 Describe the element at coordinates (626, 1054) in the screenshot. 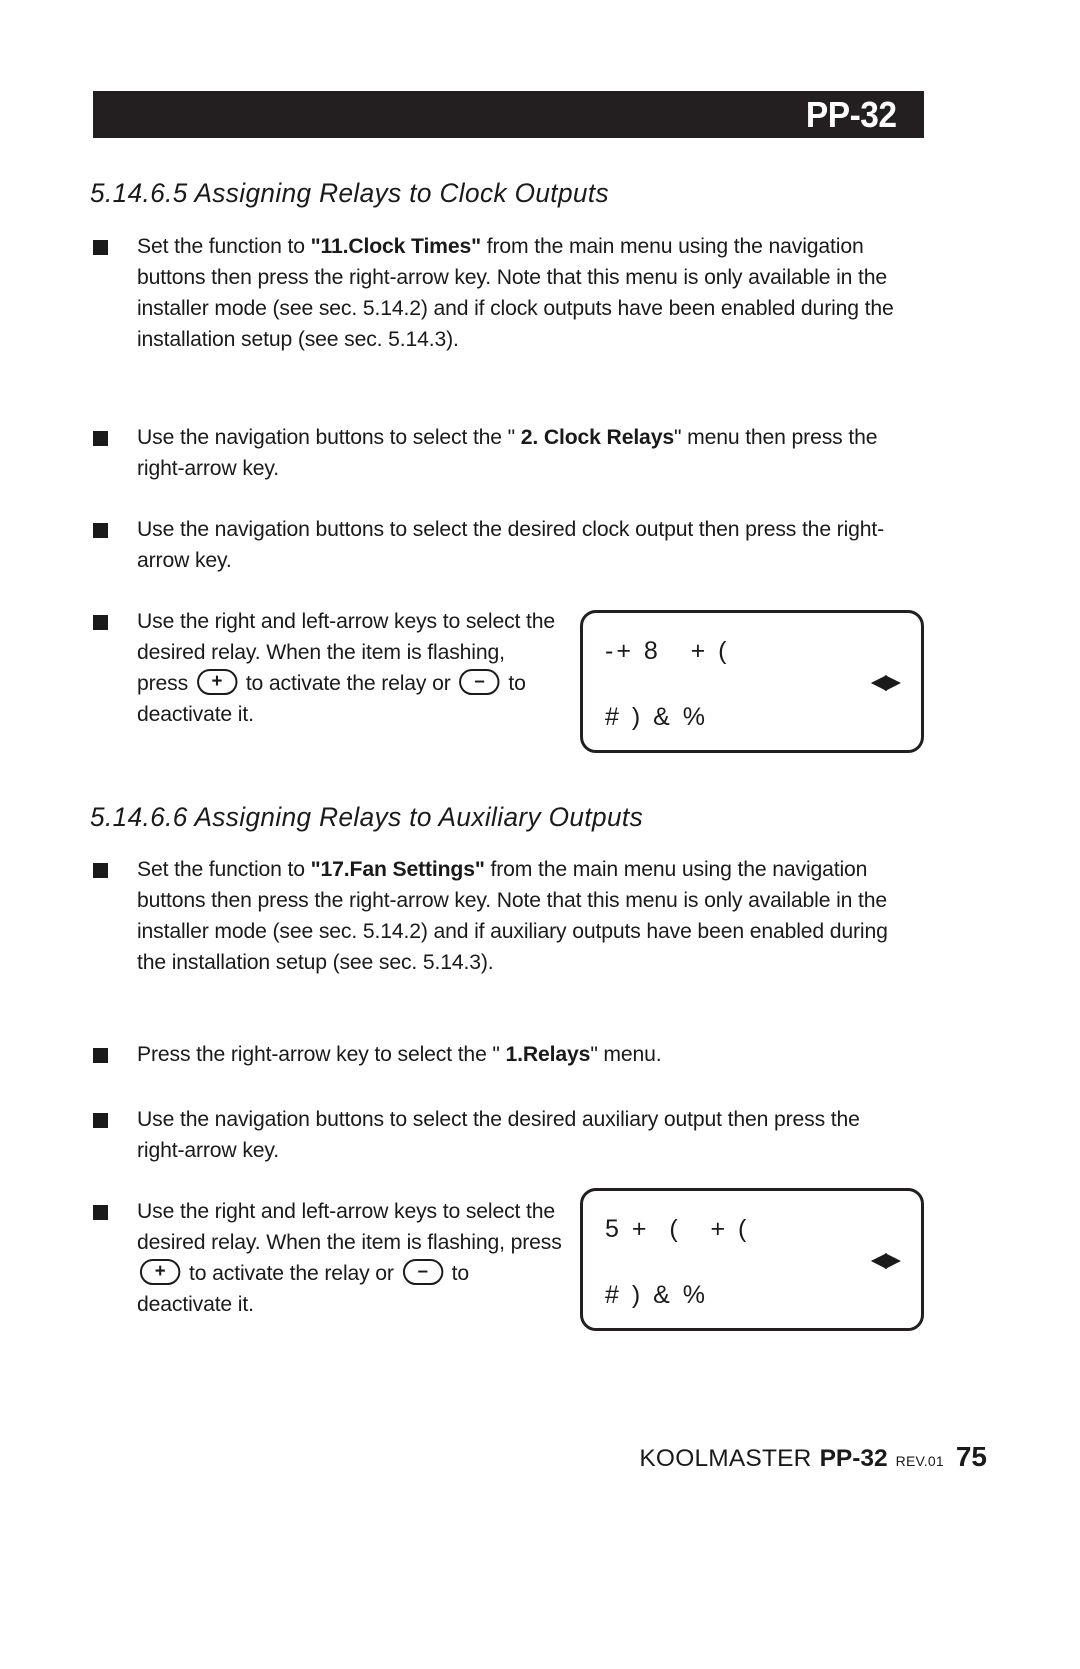

I see `bullet-6-part2: " menu.` at that location.